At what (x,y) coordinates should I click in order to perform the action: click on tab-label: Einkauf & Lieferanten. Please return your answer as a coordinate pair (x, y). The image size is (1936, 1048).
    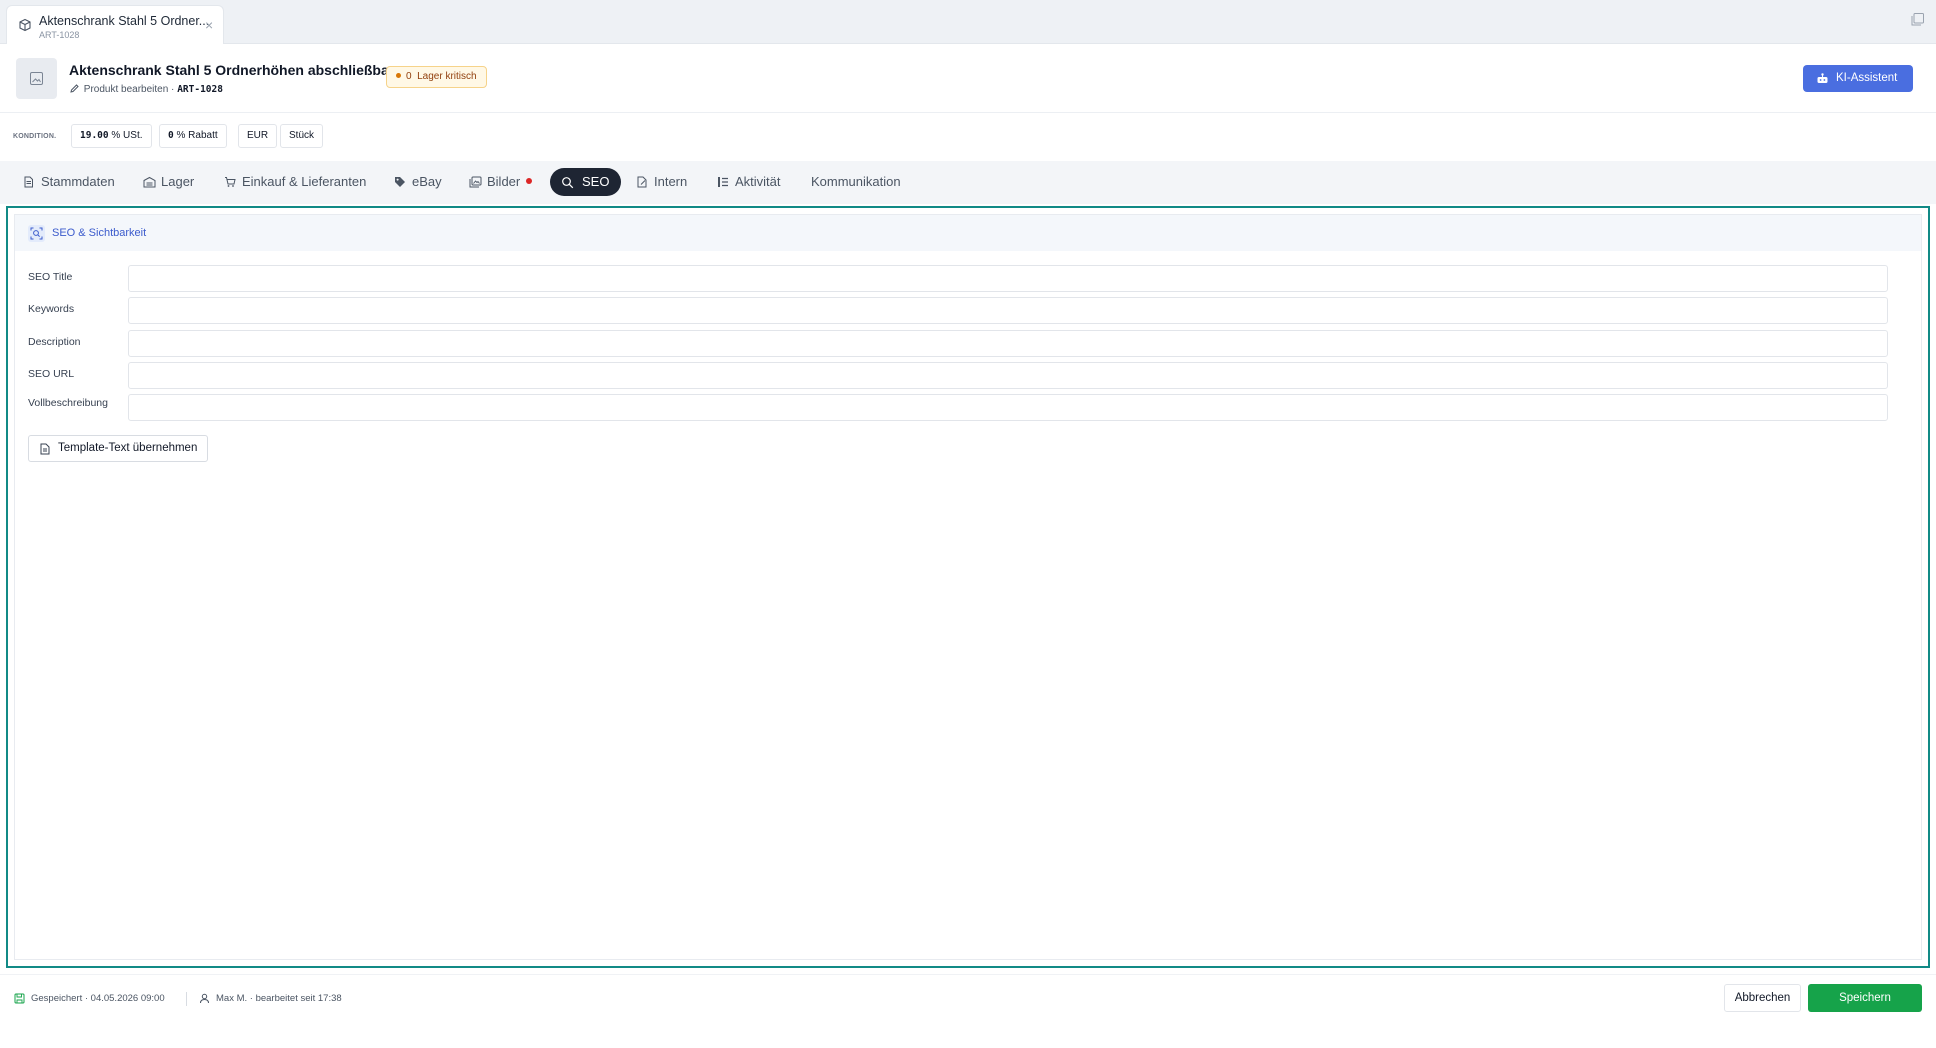
    Looking at the image, I should click on (304, 181).